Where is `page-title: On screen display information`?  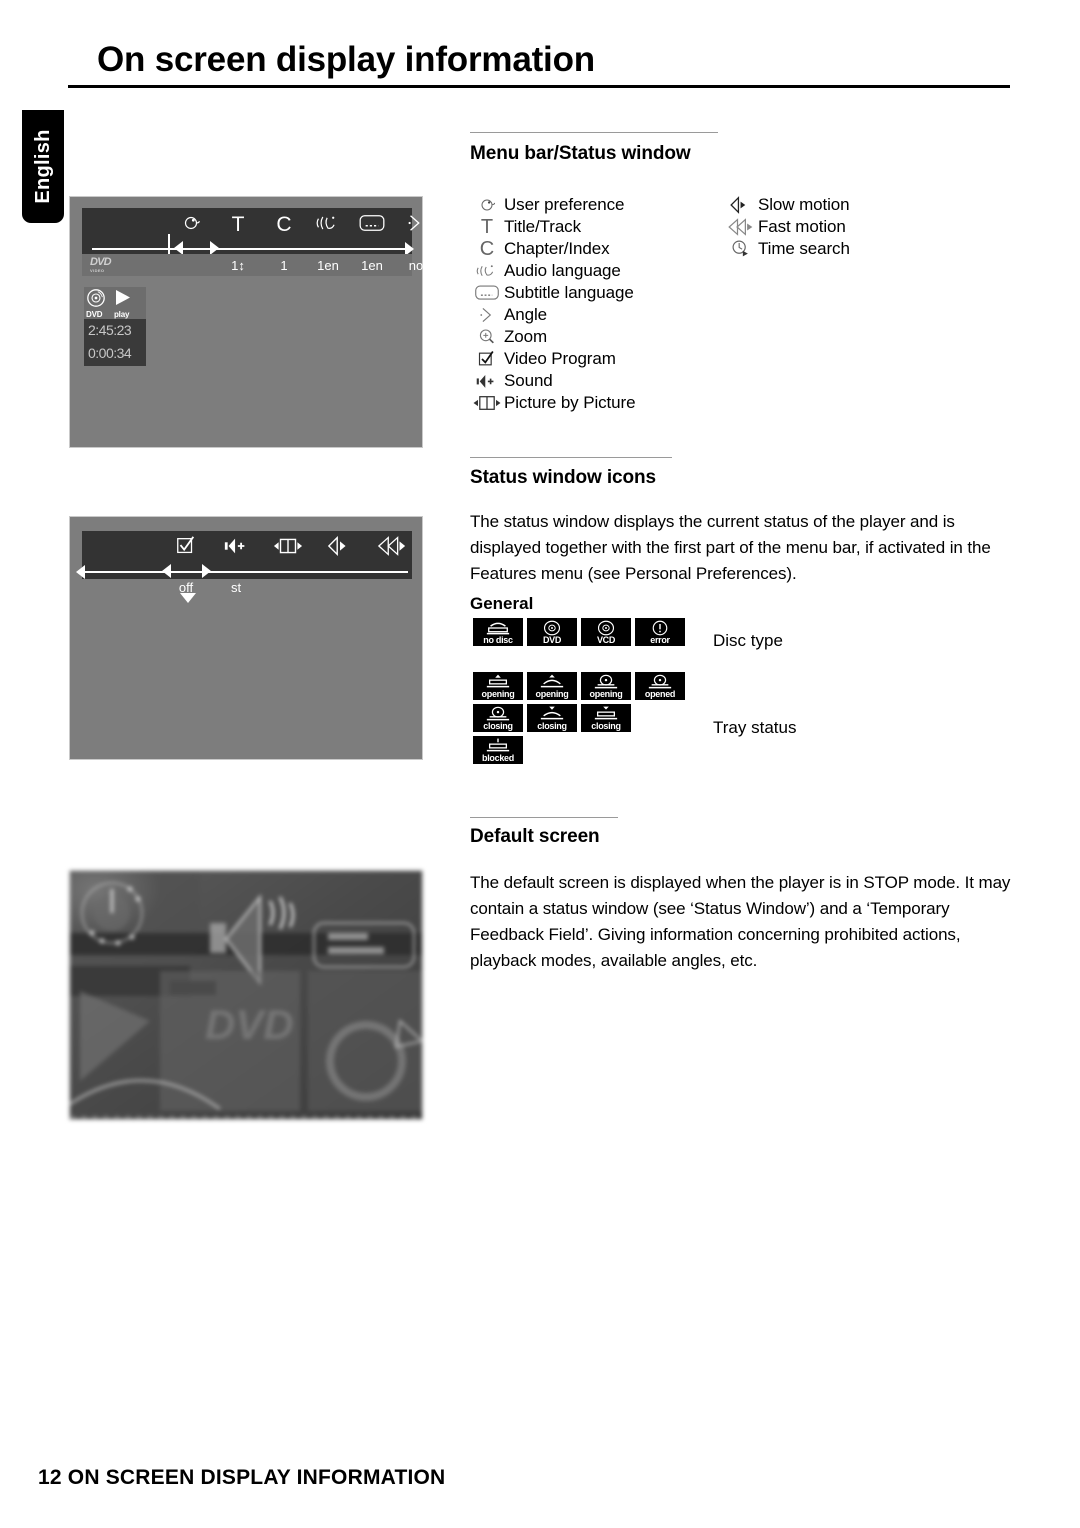 page-title: On screen display information is located at coordinates (346, 59).